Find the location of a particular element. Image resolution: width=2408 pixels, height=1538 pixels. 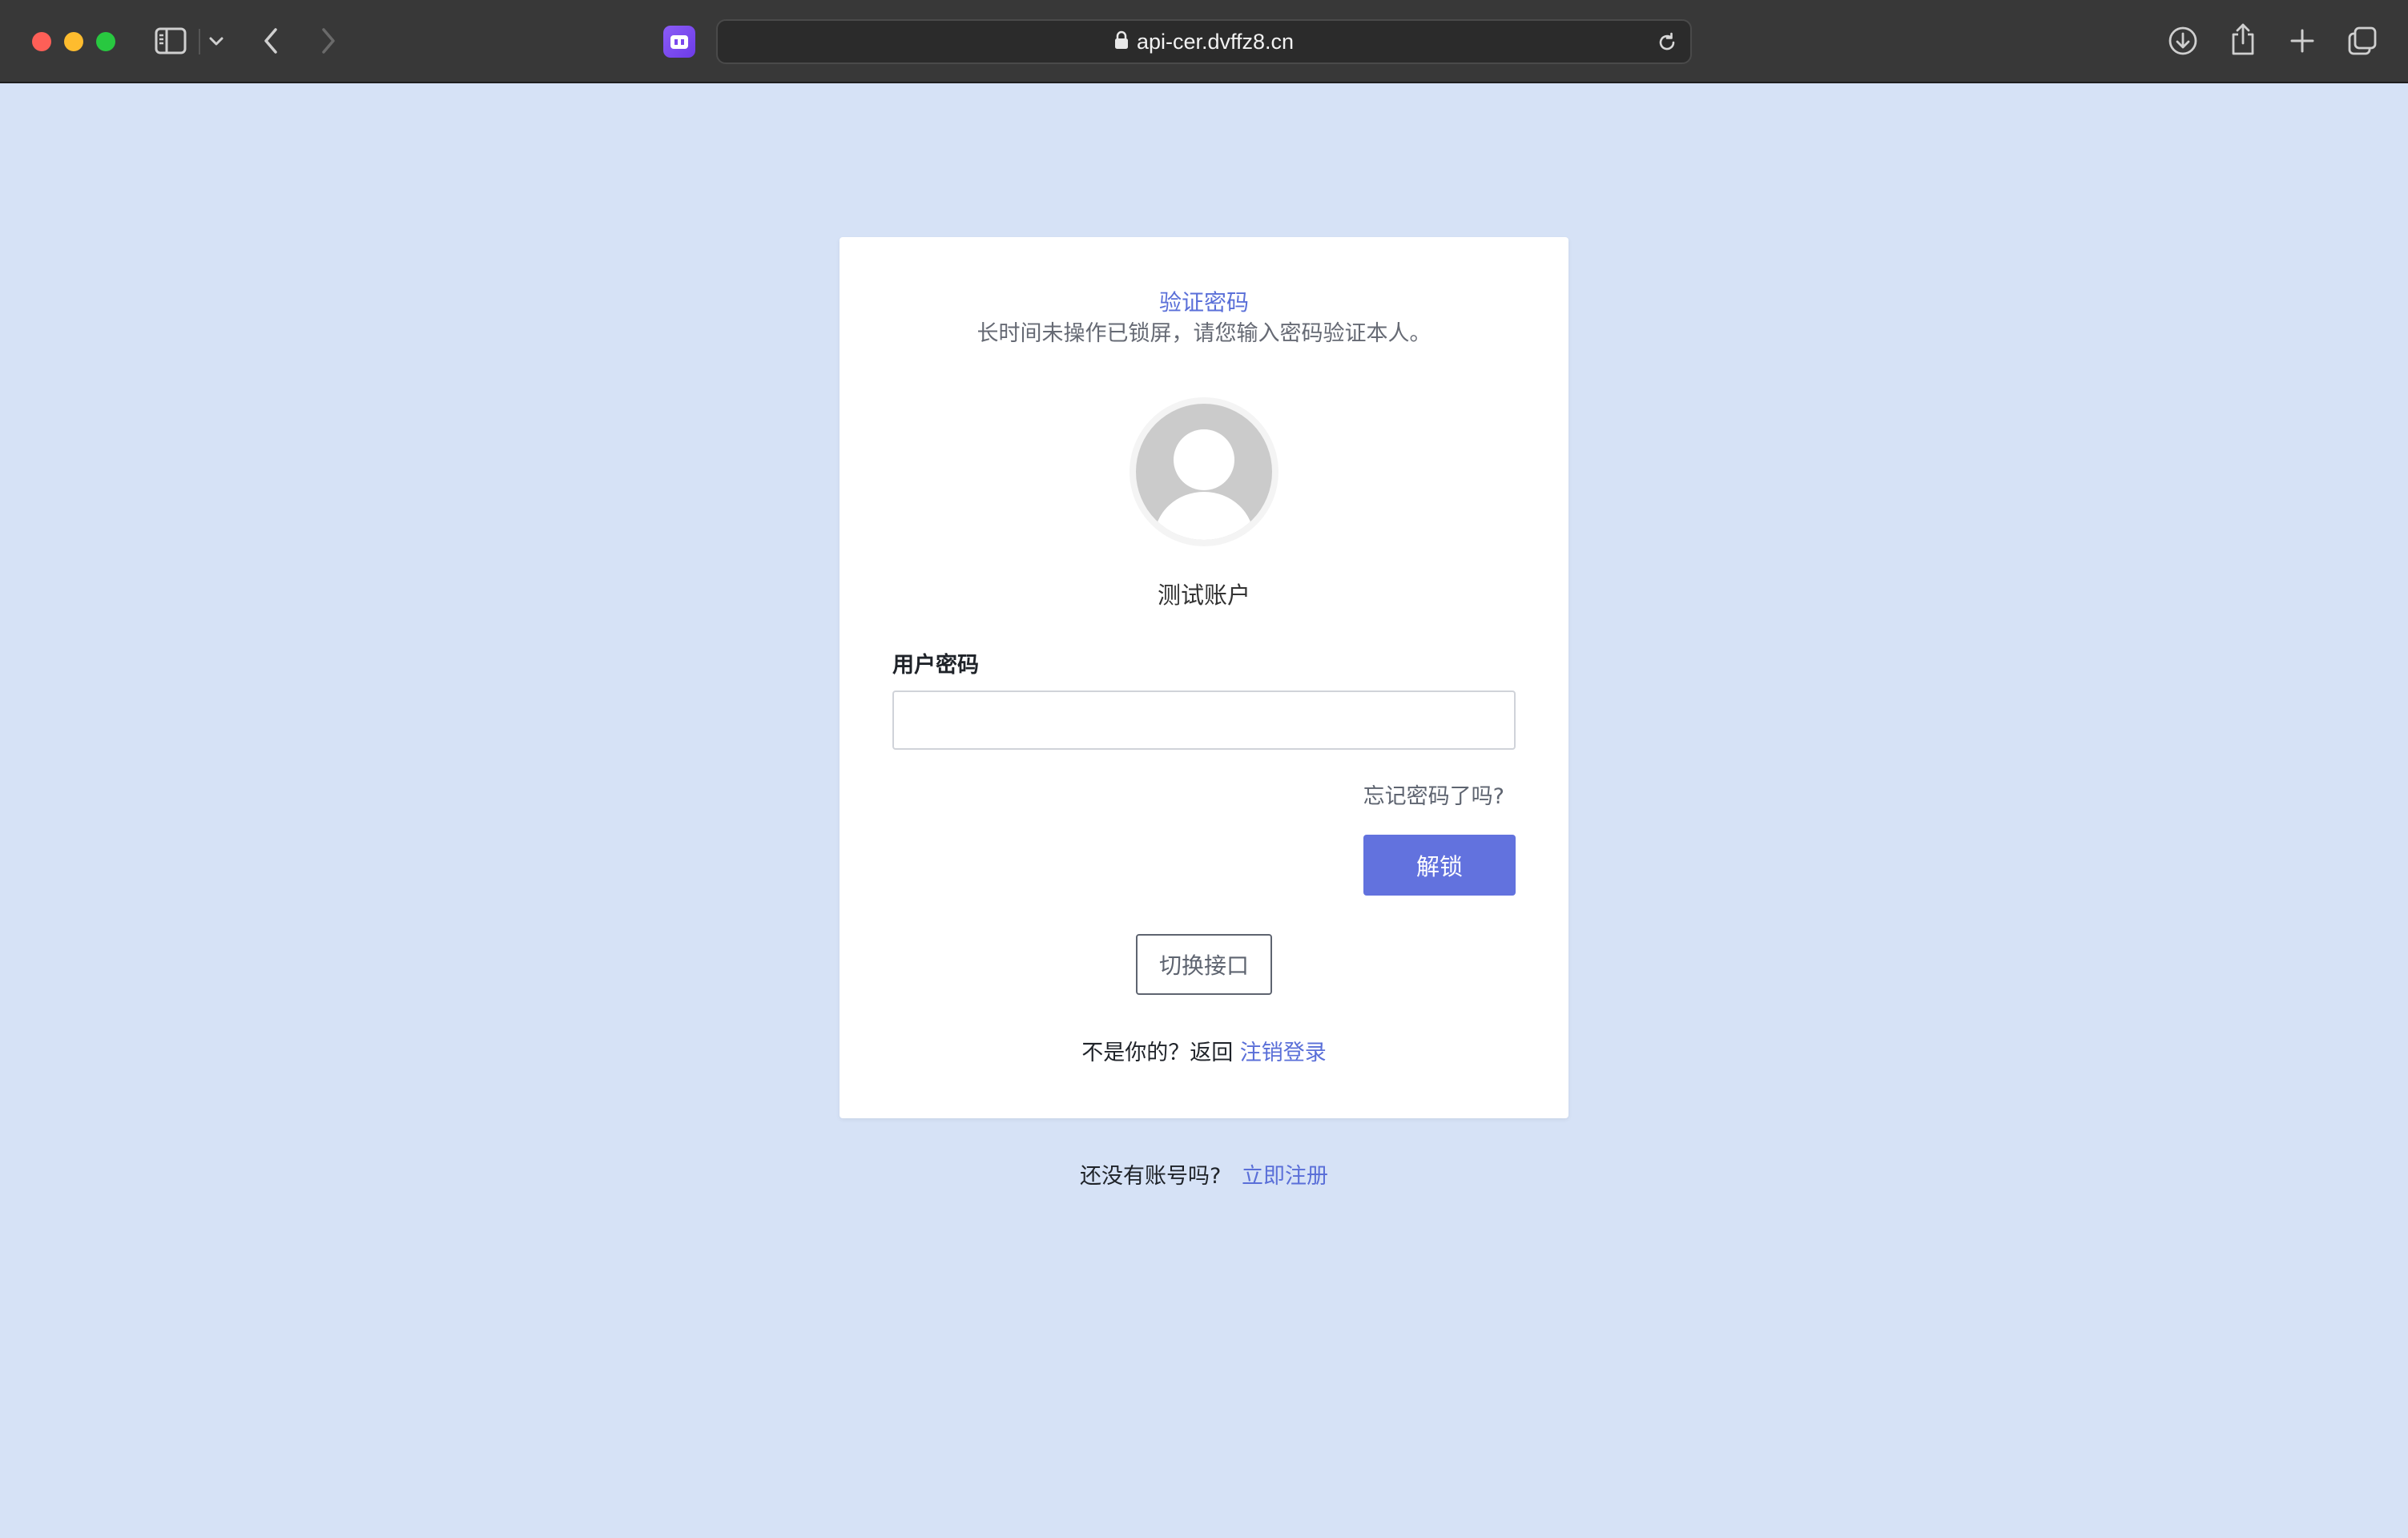

share-icon is located at coordinates (2243, 39).